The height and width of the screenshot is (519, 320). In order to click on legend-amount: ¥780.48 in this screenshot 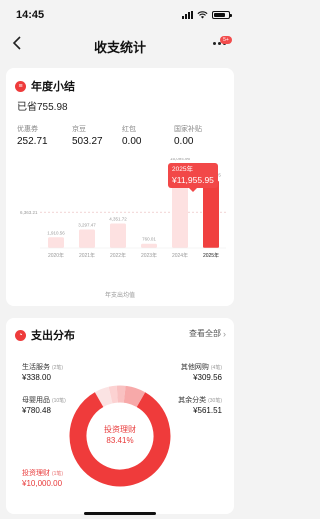, I will do `click(36, 410)`.